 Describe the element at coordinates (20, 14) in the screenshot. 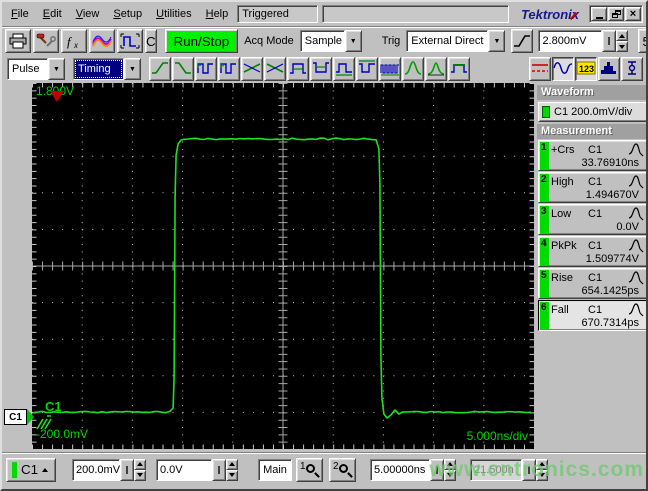

I see `menu-file: File` at that location.